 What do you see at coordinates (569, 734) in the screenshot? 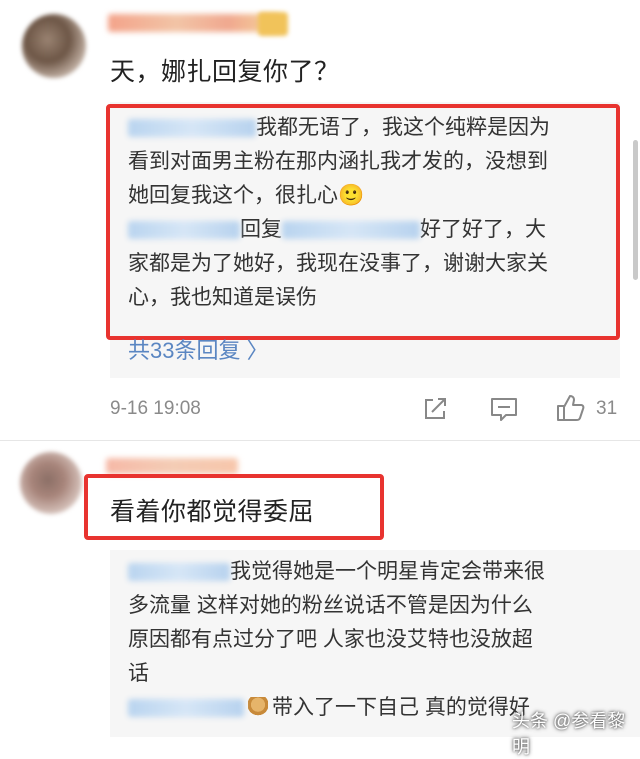
I see `watermark: 头条 @参看黎明` at bounding box center [569, 734].